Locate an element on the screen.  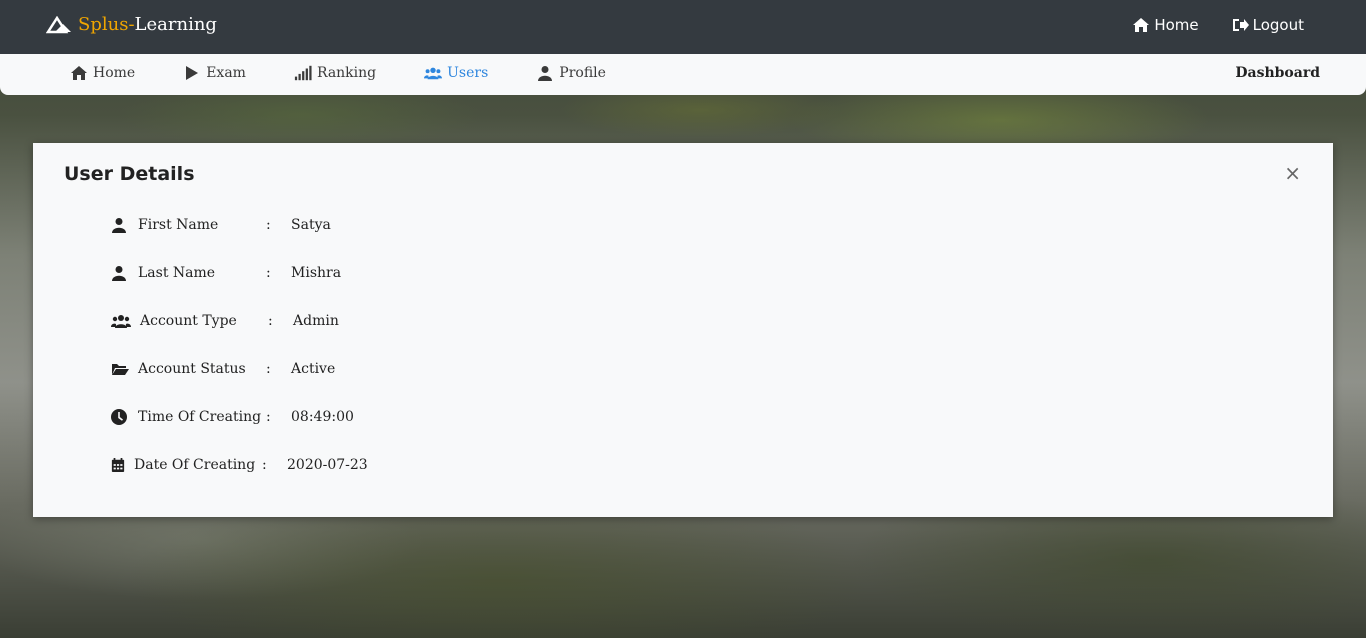
detail-label: Last Name is located at coordinates (177, 273).